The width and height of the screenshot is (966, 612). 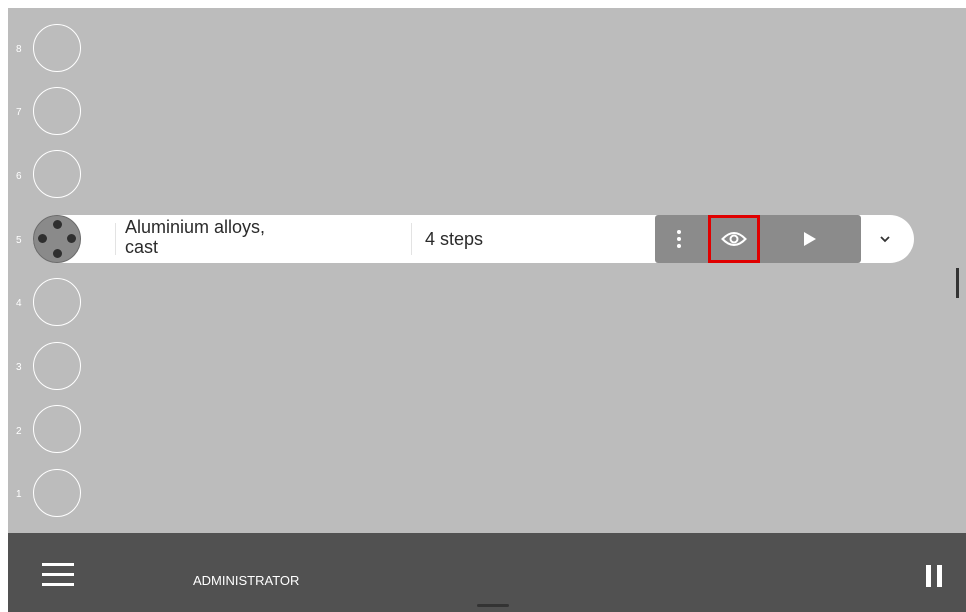 What do you see at coordinates (19, 240) in the screenshot?
I see `slot-number-5: 5` at bounding box center [19, 240].